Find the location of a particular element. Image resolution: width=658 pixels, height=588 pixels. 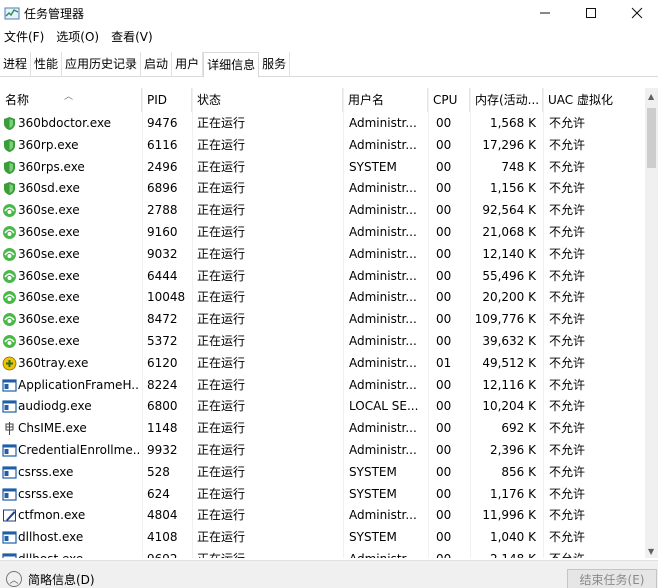

tray-plus-icon is located at coordinates (9, 363).